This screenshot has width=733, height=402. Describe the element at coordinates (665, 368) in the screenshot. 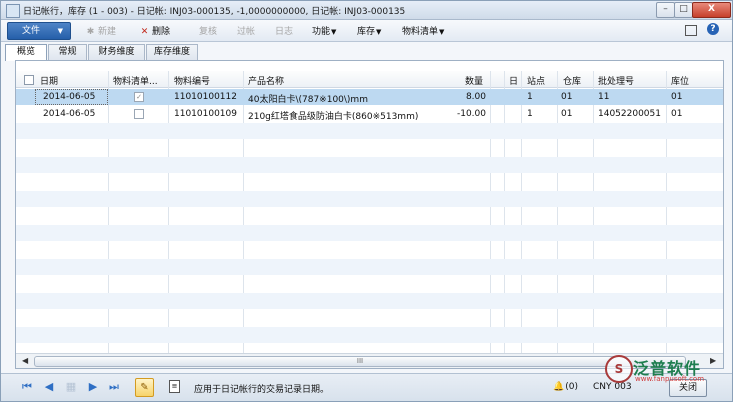

I see `watermark-logo: S 泛普软件 www.fanpusoft.com` at that location.